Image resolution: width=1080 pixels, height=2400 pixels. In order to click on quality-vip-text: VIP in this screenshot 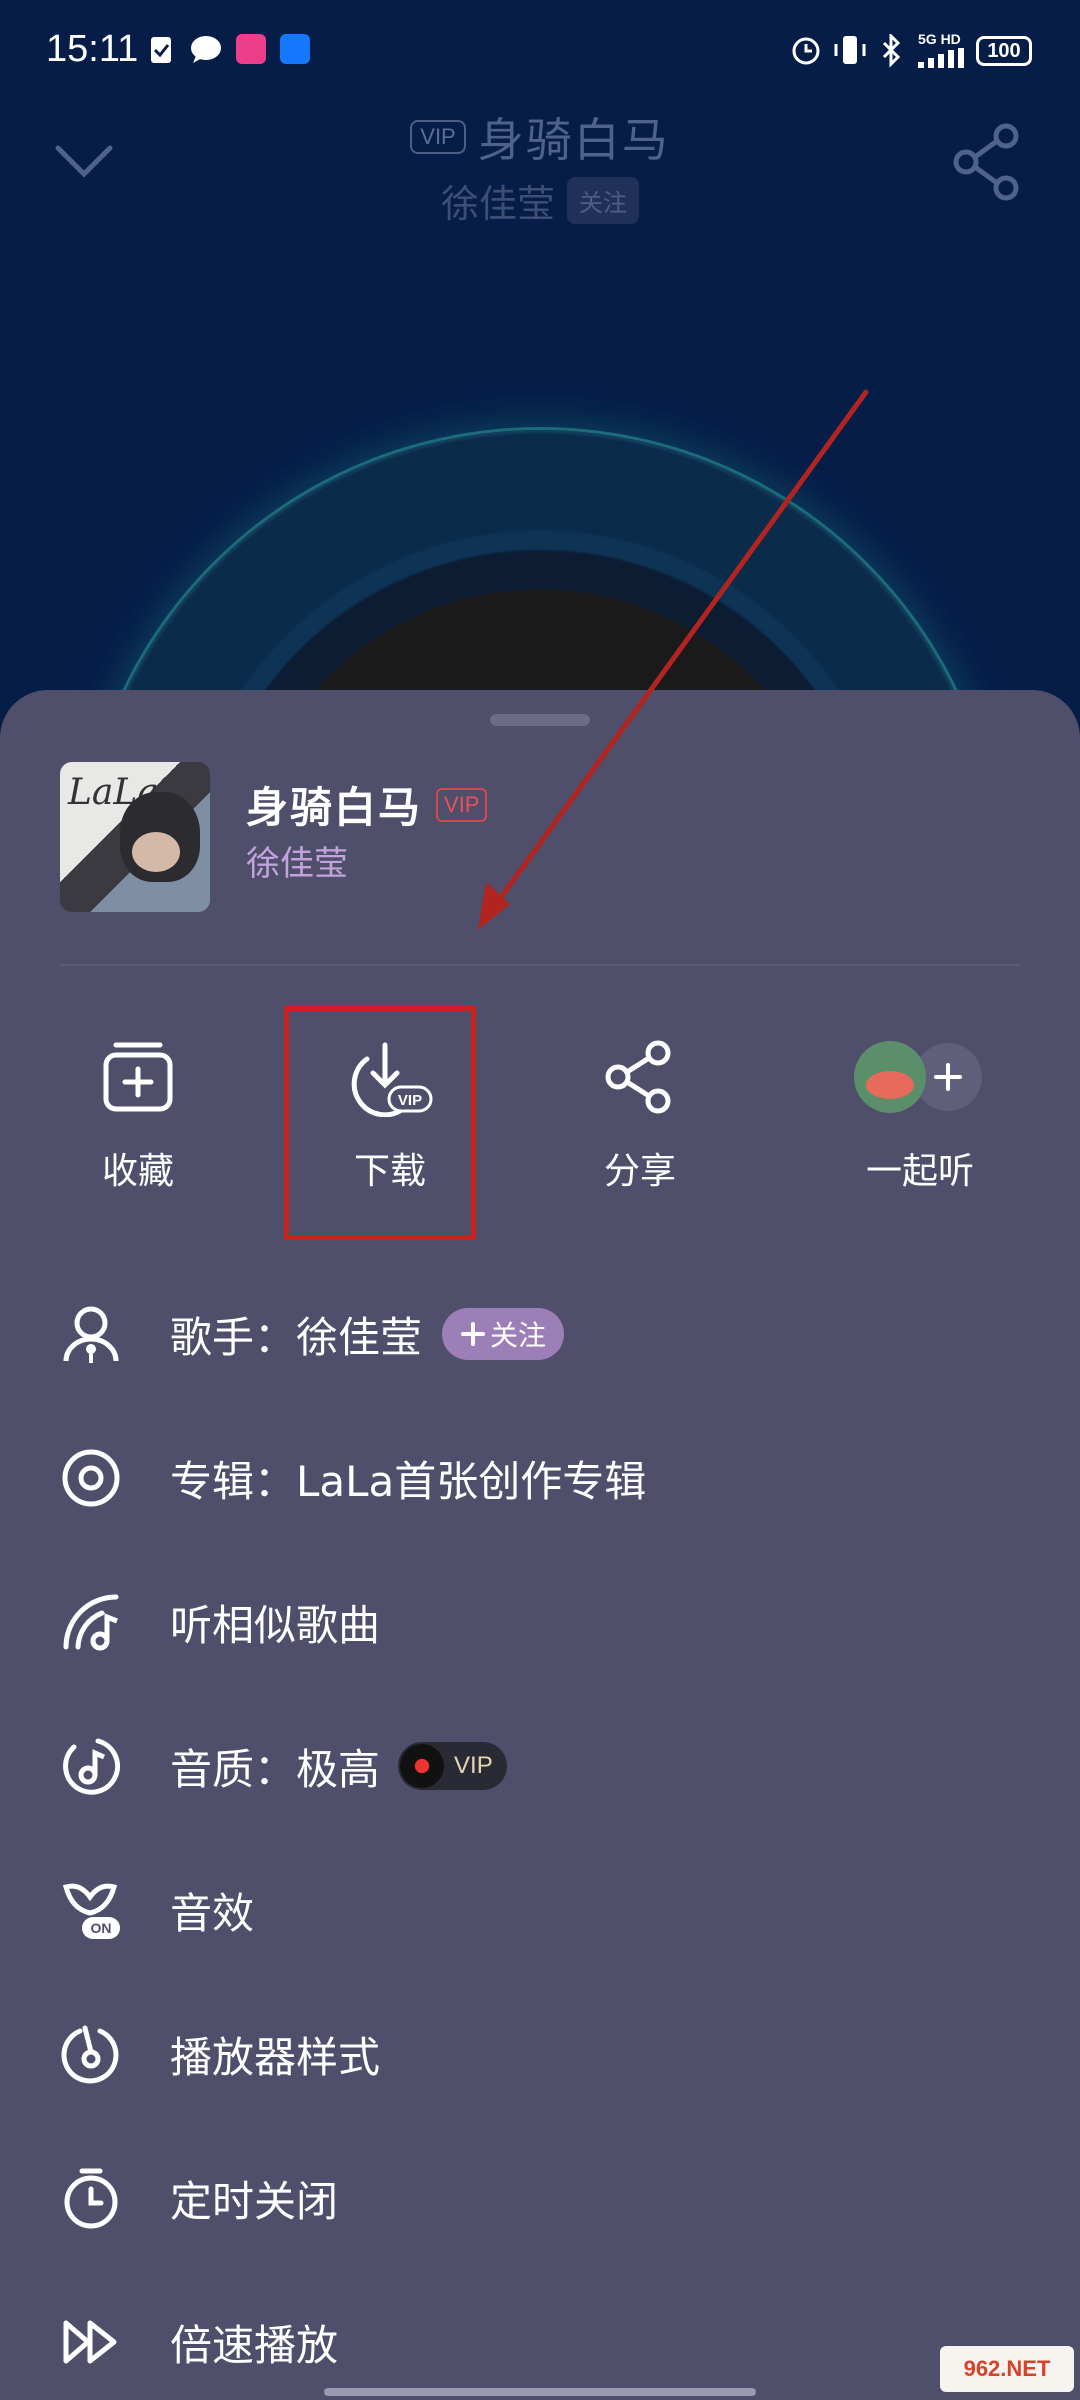, I will do `click(473, 1765)`.